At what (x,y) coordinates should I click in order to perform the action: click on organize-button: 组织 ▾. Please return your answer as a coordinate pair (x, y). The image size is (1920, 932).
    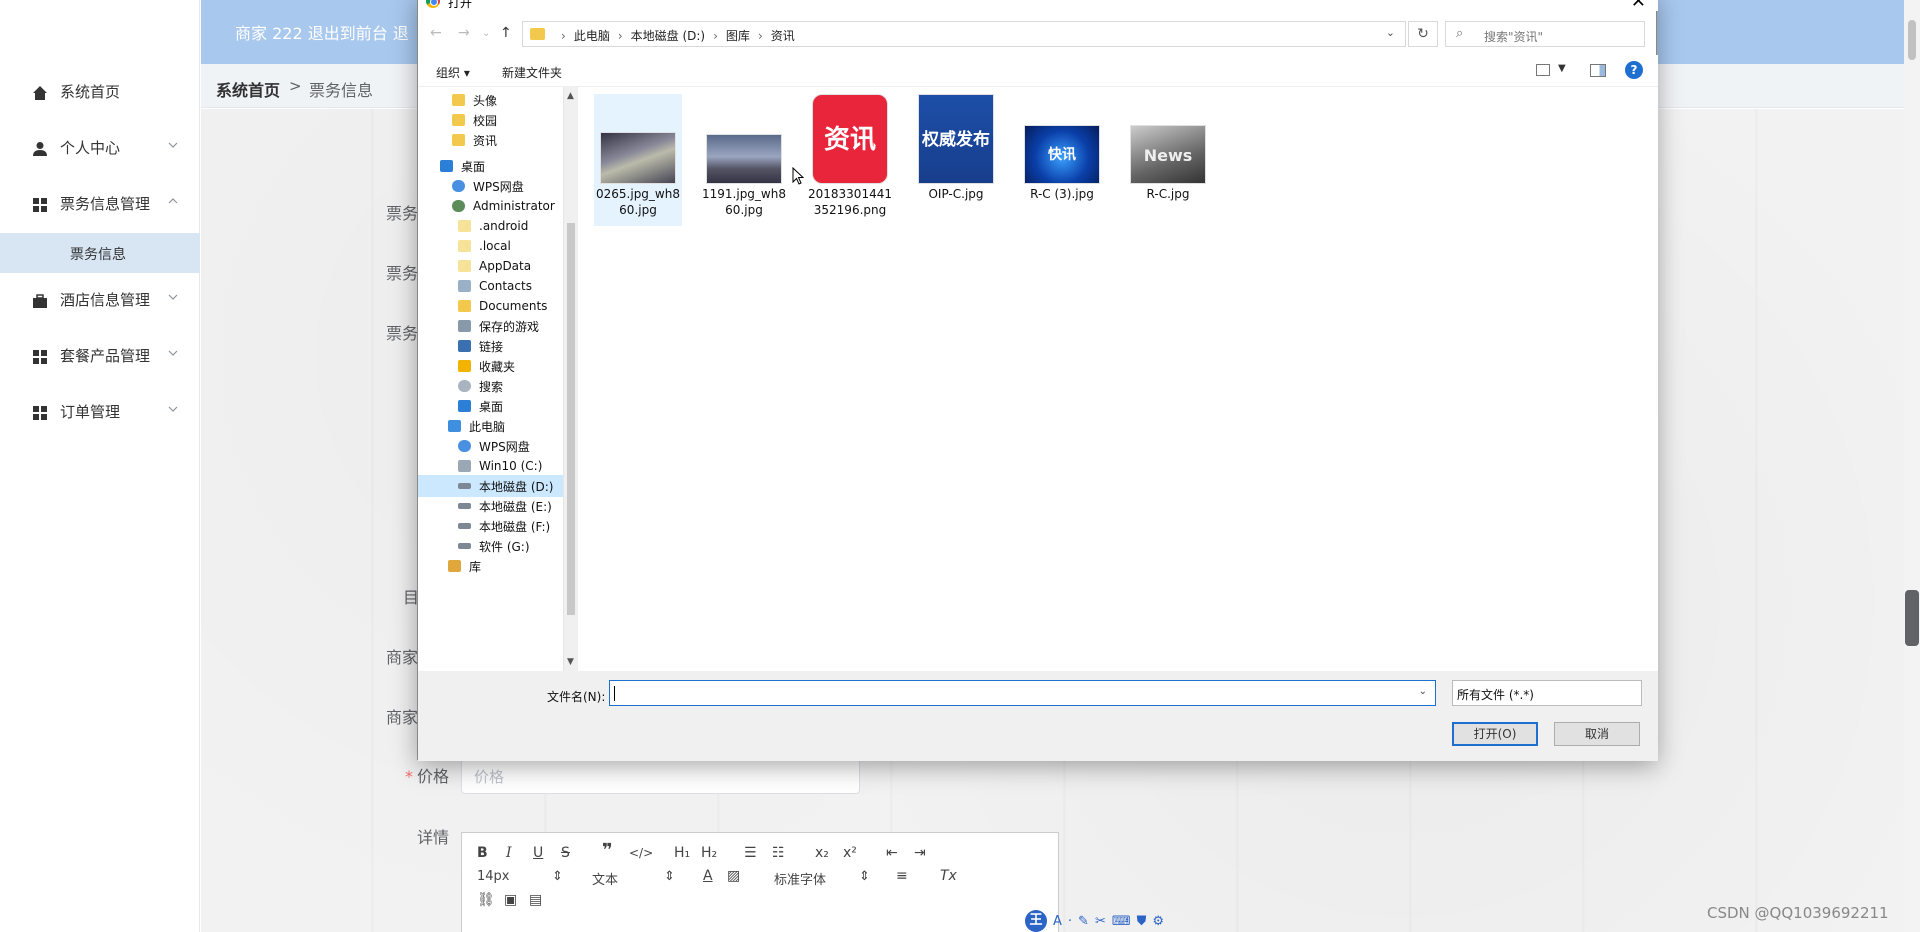
    Looking at the image, I should click on (453, 72).